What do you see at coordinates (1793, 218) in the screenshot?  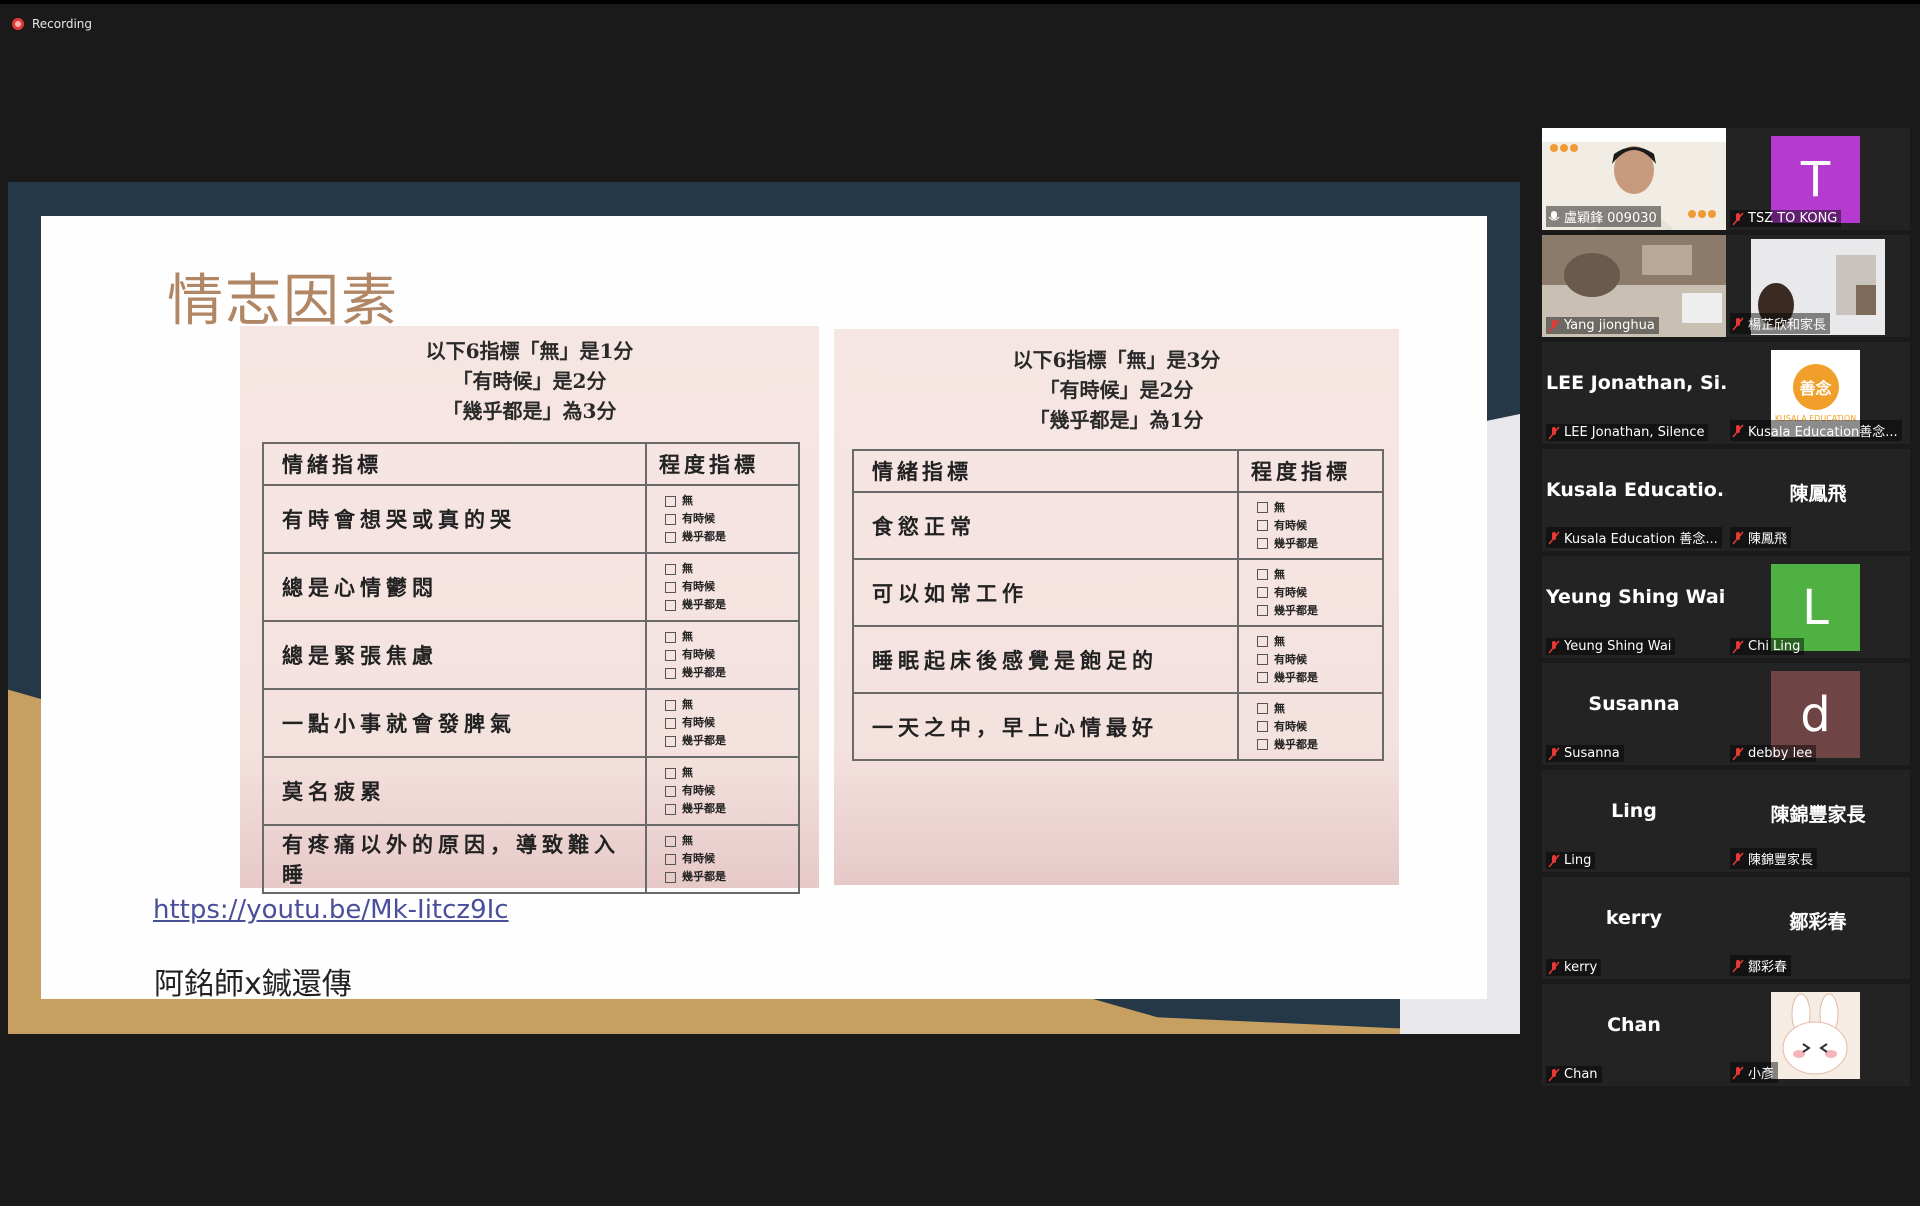 I see `participant-name: TSZ TO KONG` at bounding box center [1793, 218].